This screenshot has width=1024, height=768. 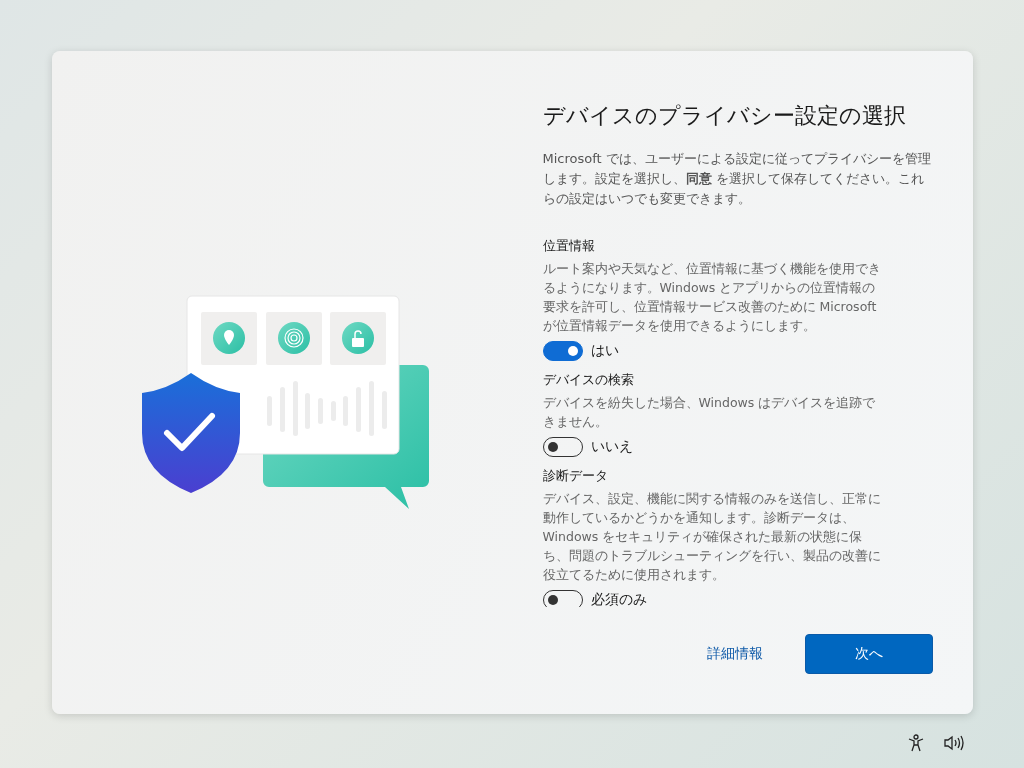 I want to click on accessibility-icon, so click(x=916, y=743).